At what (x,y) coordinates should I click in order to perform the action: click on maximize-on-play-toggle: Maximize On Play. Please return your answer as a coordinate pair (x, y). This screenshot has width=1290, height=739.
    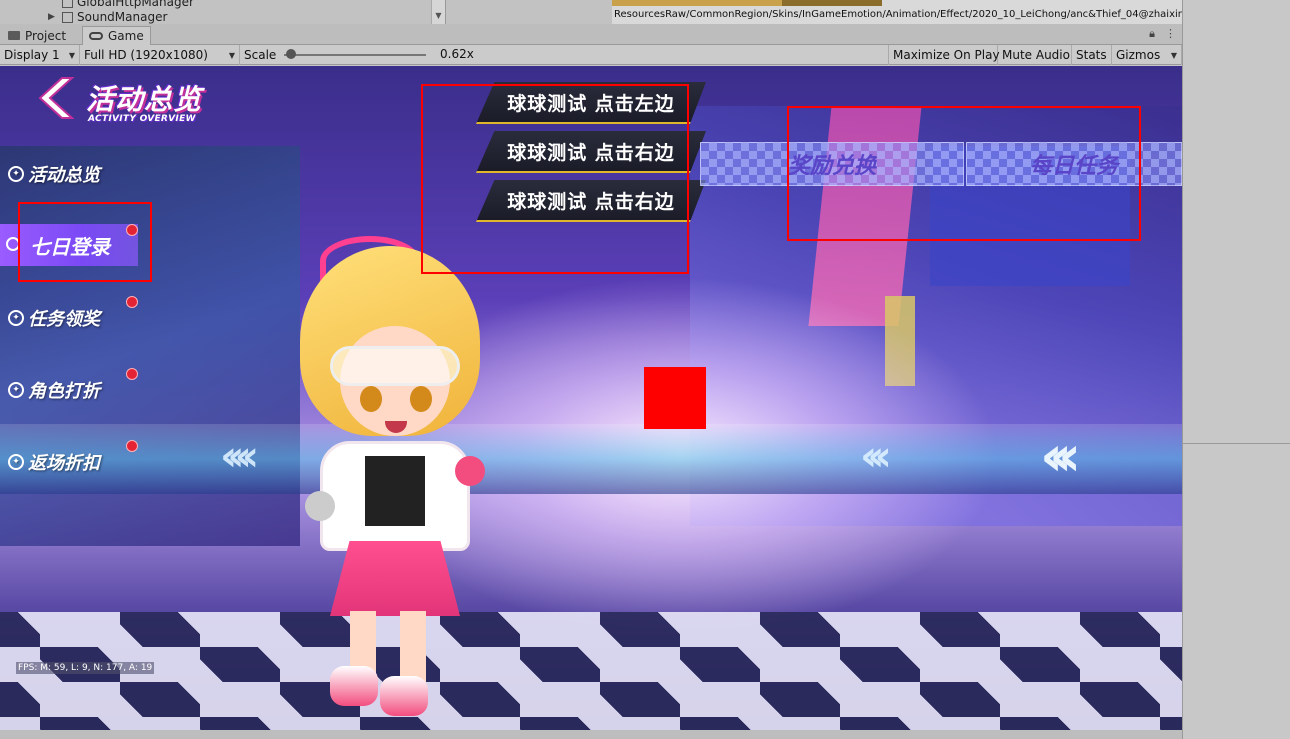
    Looking at the image, I should click on (944, 55).